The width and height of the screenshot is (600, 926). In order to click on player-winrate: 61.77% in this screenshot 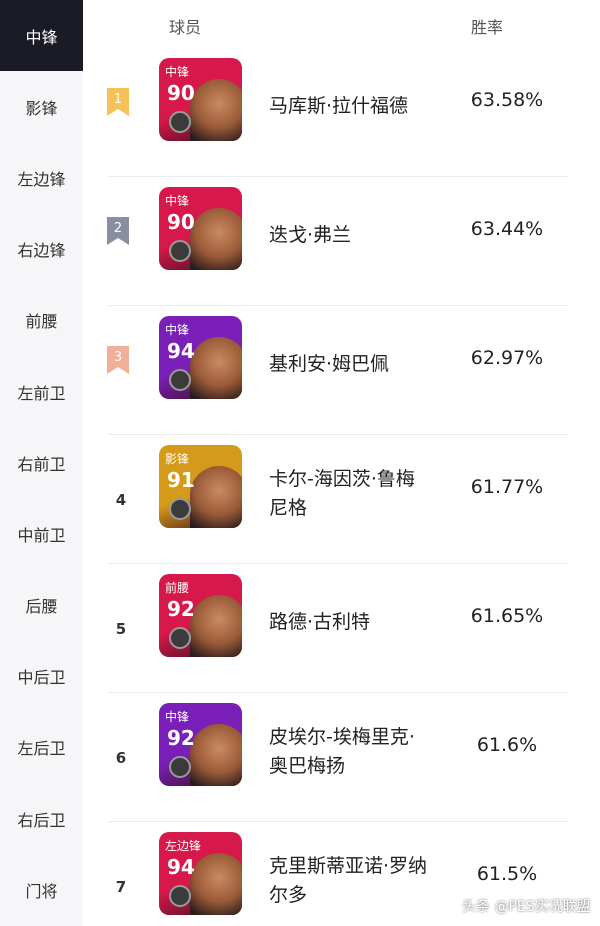, I will do `click(507, 487)`.